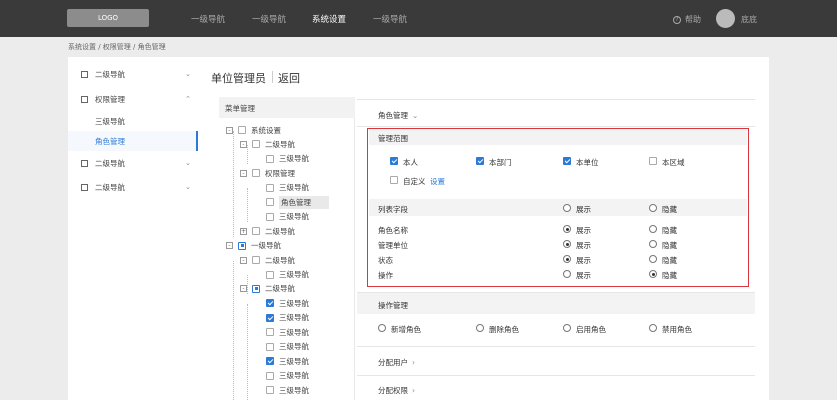 Image resolution: width=837 pixels, height=400 pixels. I want to click on sidebar-item-label: 二级导航, so click(110, 163).